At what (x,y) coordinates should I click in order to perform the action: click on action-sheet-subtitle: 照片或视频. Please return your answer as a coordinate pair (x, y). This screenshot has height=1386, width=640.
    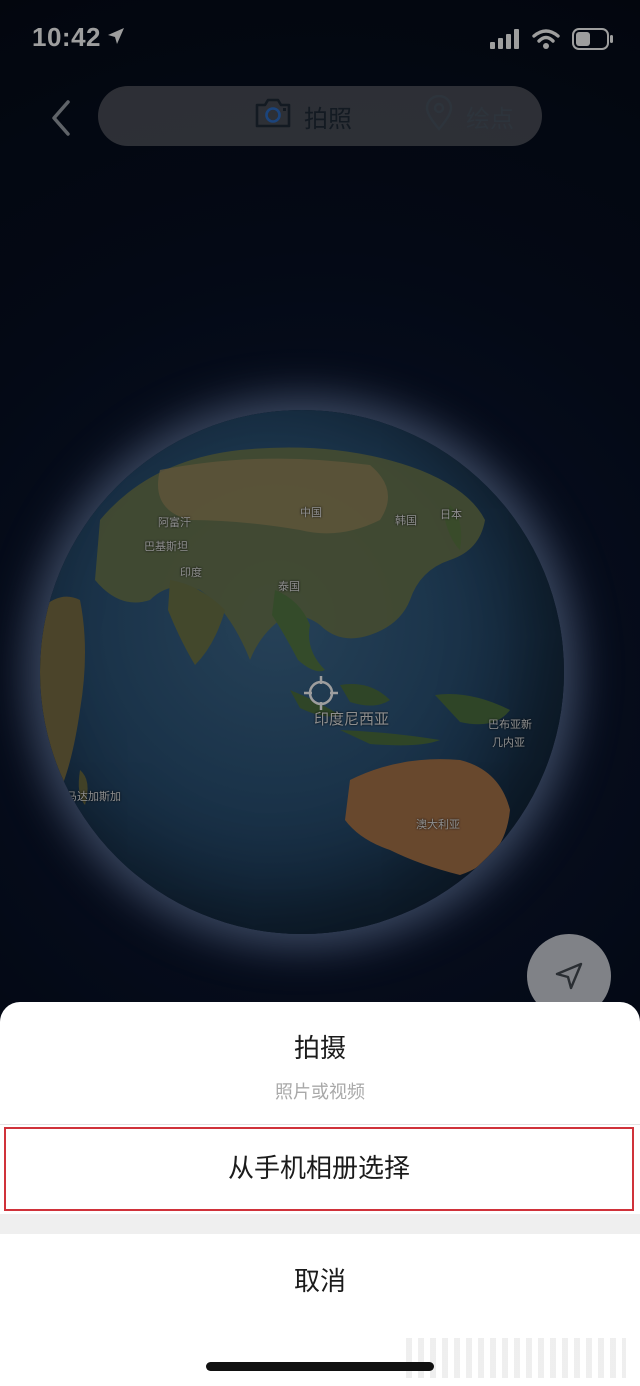
    Looking at the image, I should click on (320, 1092).